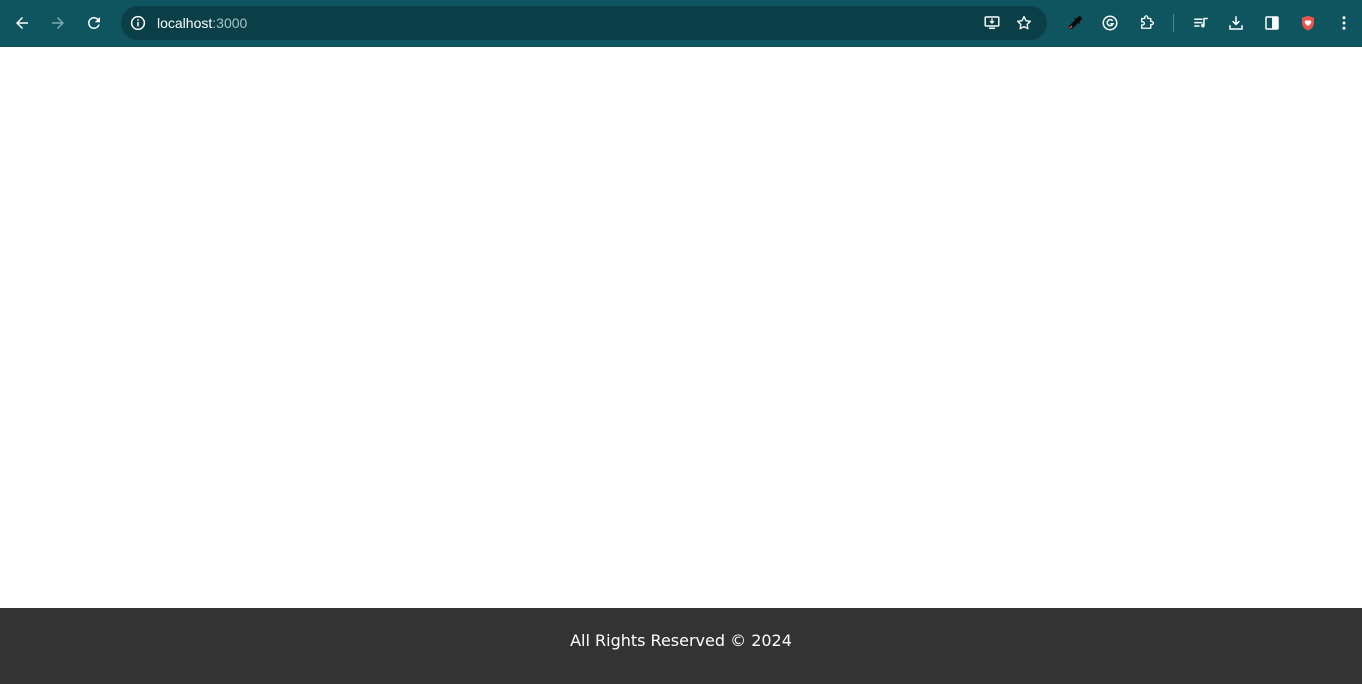 Image resolution: width=1362 pixels, height=684 pixels. I want to click on arrow-left-icon, so click(22, 23).